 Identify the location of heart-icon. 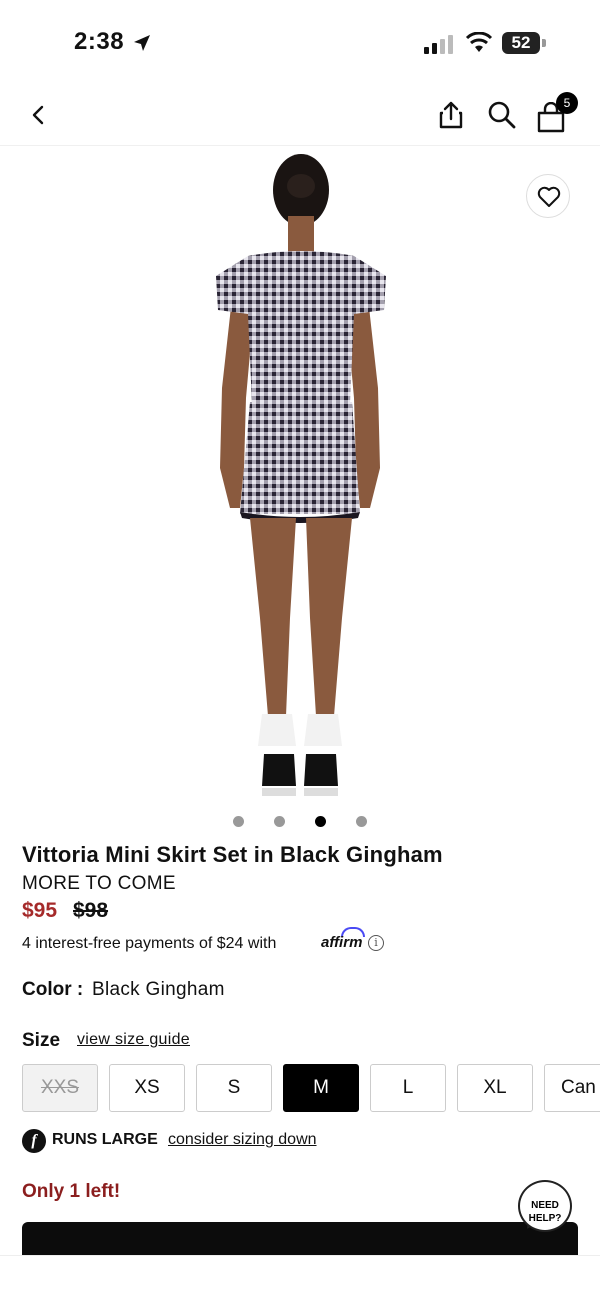
(549, 196).